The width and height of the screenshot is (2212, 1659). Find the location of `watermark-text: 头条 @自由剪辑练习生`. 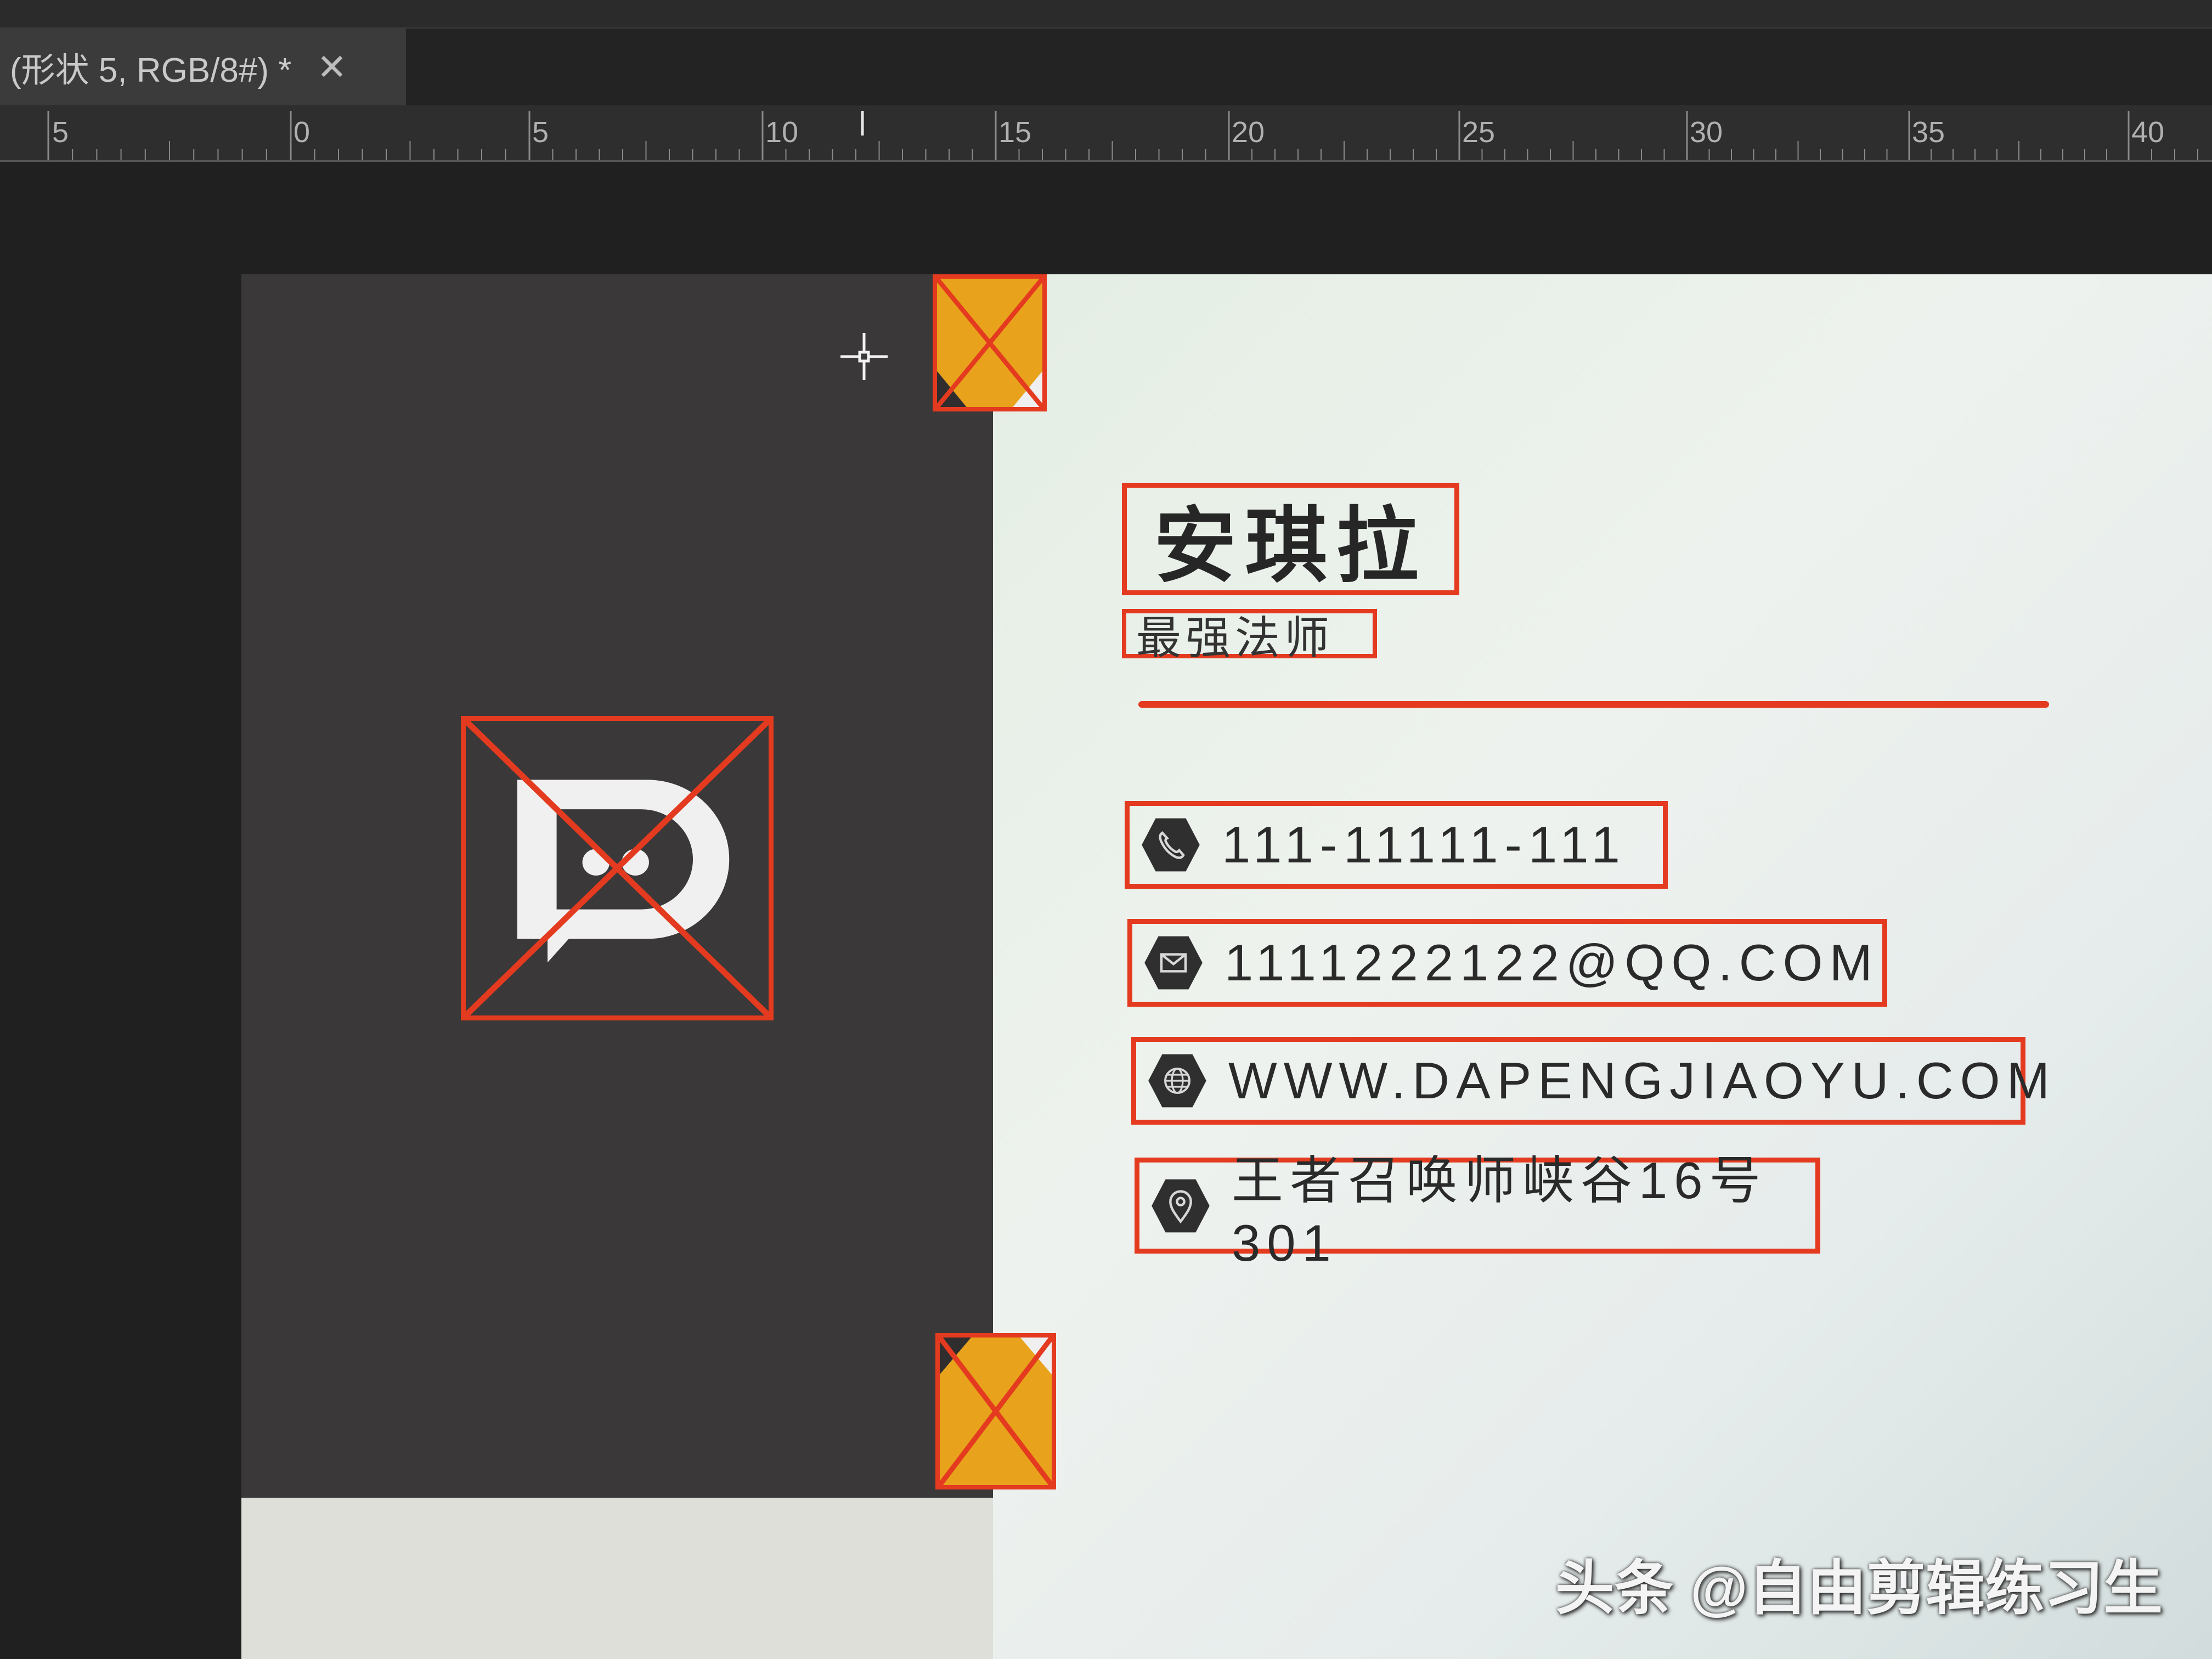

watermark-text: 头条 @自由剪辑练习生 is located at coordinates (1859, 1588).